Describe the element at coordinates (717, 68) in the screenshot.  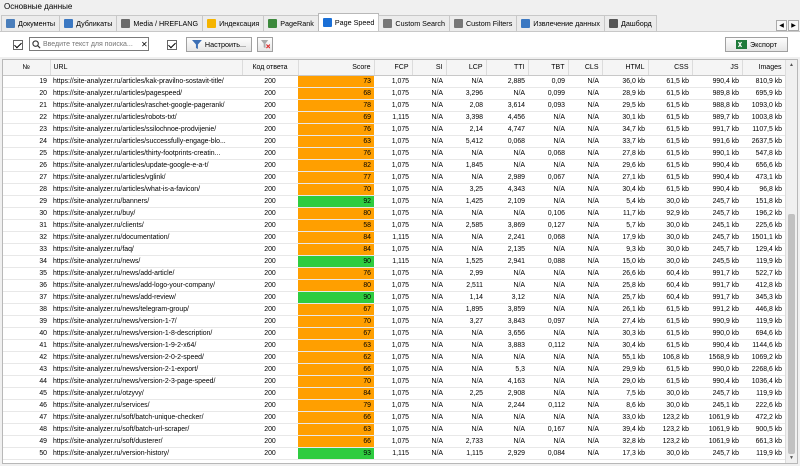
I see `column-header: JS` at that location.